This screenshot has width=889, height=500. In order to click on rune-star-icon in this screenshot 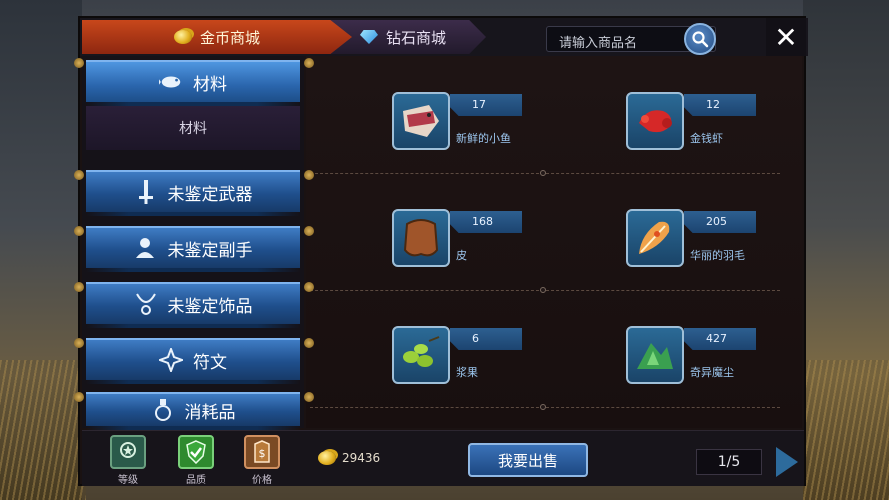, I will do `click(171, 360)`.